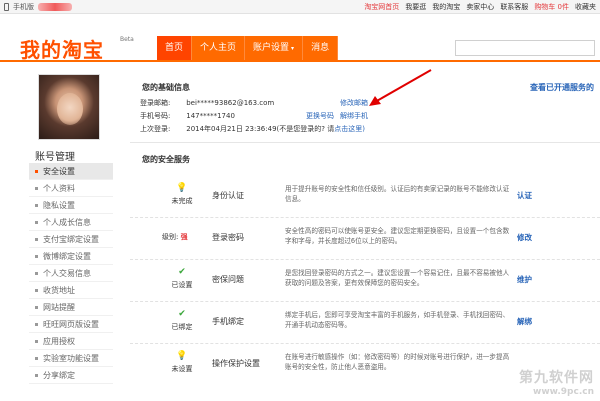 The image size is (600, 401). I want to click on annotation-arrow-icon, so click(400, 87).